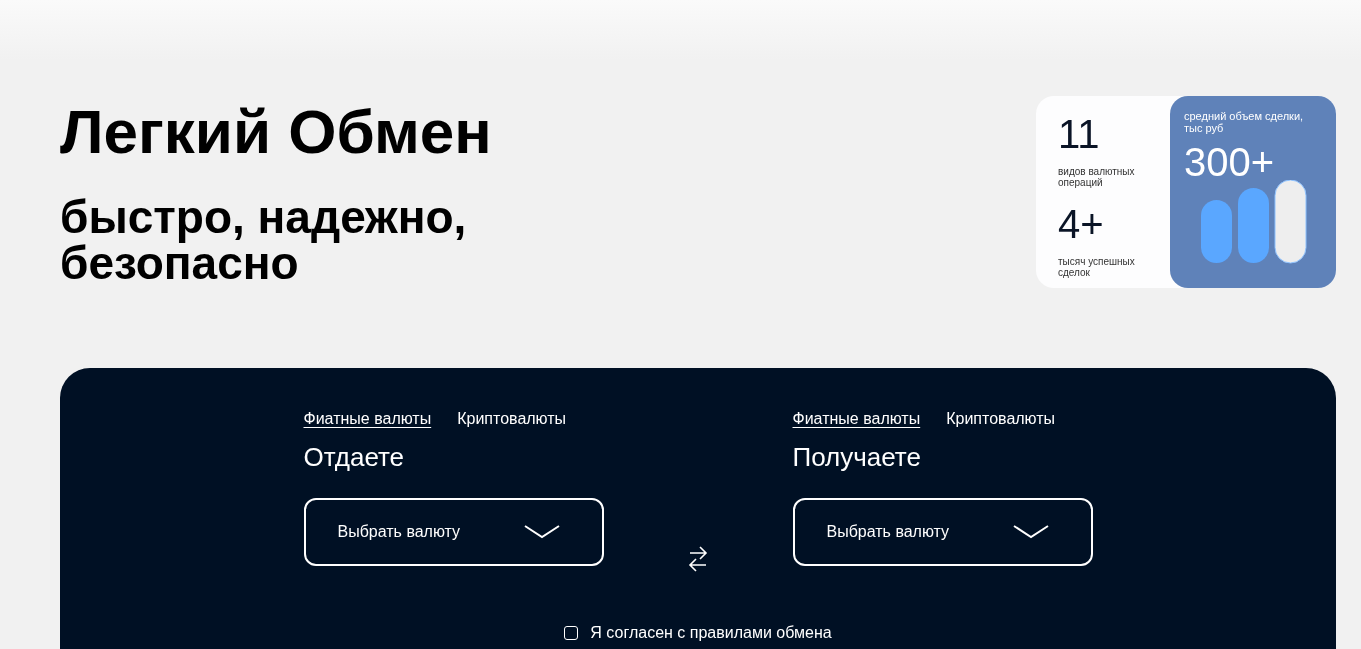 This screenshot has height=649, width=1361. What do you see at coordinates (1097, 267) in the screenshot?
I see `stat-caption: тысяч успешных сделок` at bounding box center [1097, 267].